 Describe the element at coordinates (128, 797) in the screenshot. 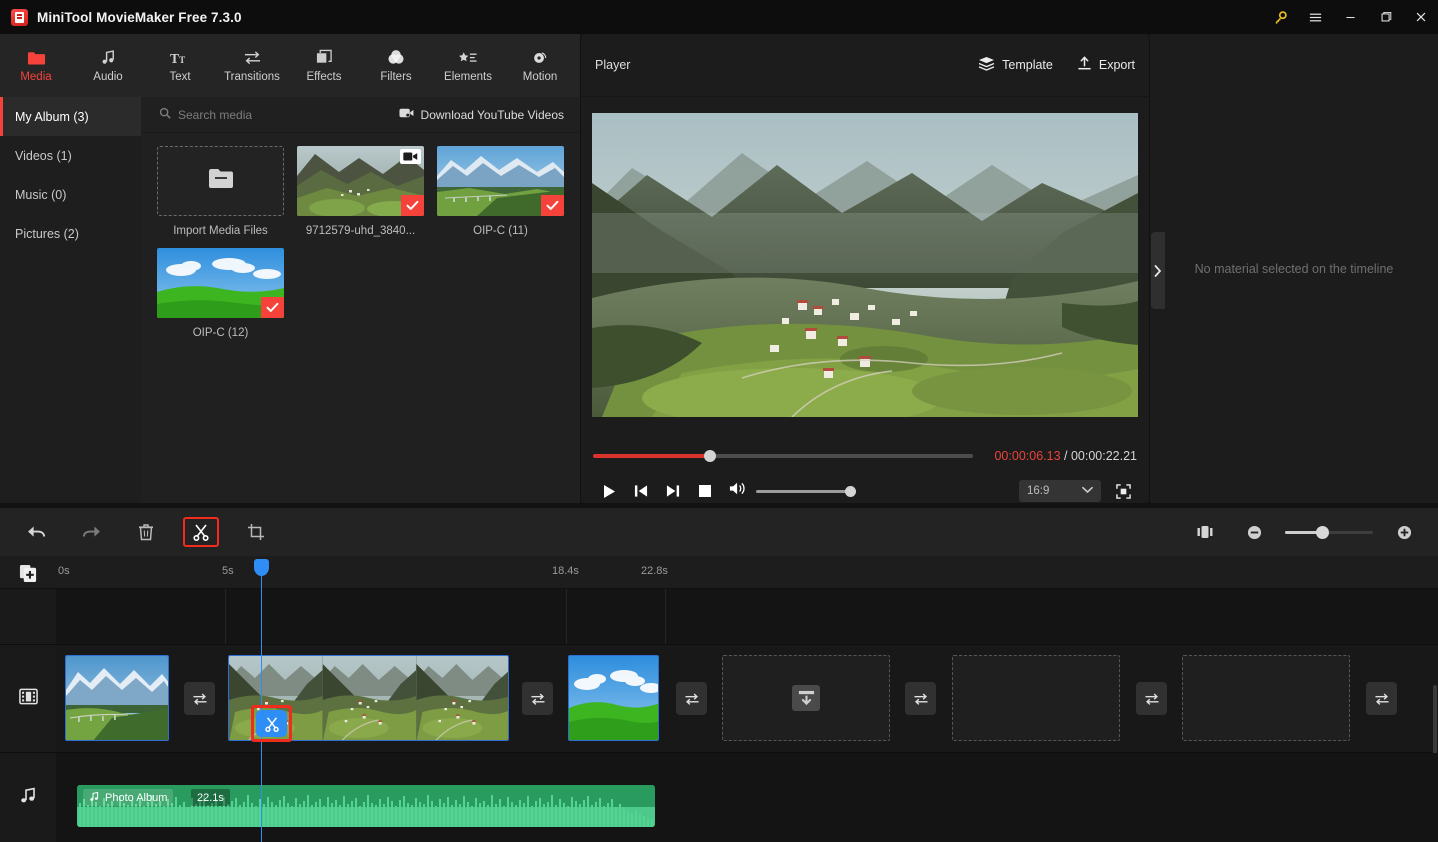

I see `audio-clip-label: Photo Album` at that location.